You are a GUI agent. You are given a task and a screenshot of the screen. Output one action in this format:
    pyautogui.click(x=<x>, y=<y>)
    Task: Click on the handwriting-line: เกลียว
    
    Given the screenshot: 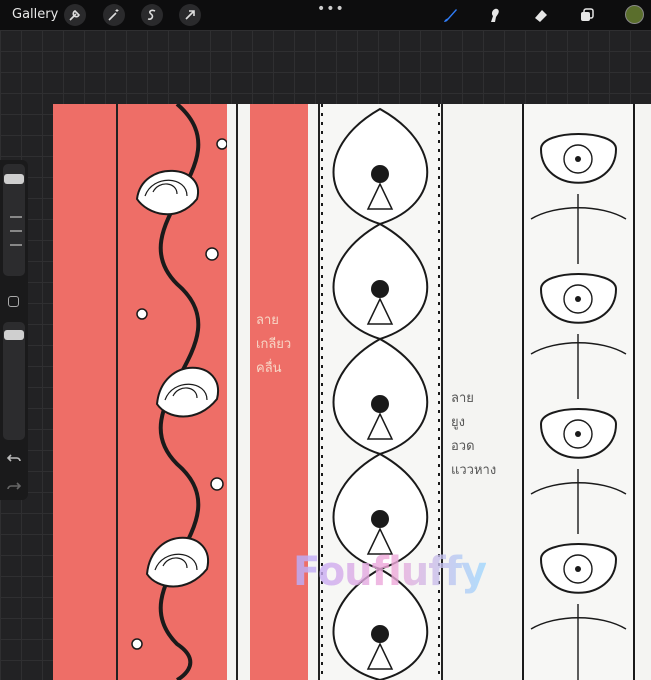 What is the action you would take?
    pyautogui.click(x=274, y=344)
    